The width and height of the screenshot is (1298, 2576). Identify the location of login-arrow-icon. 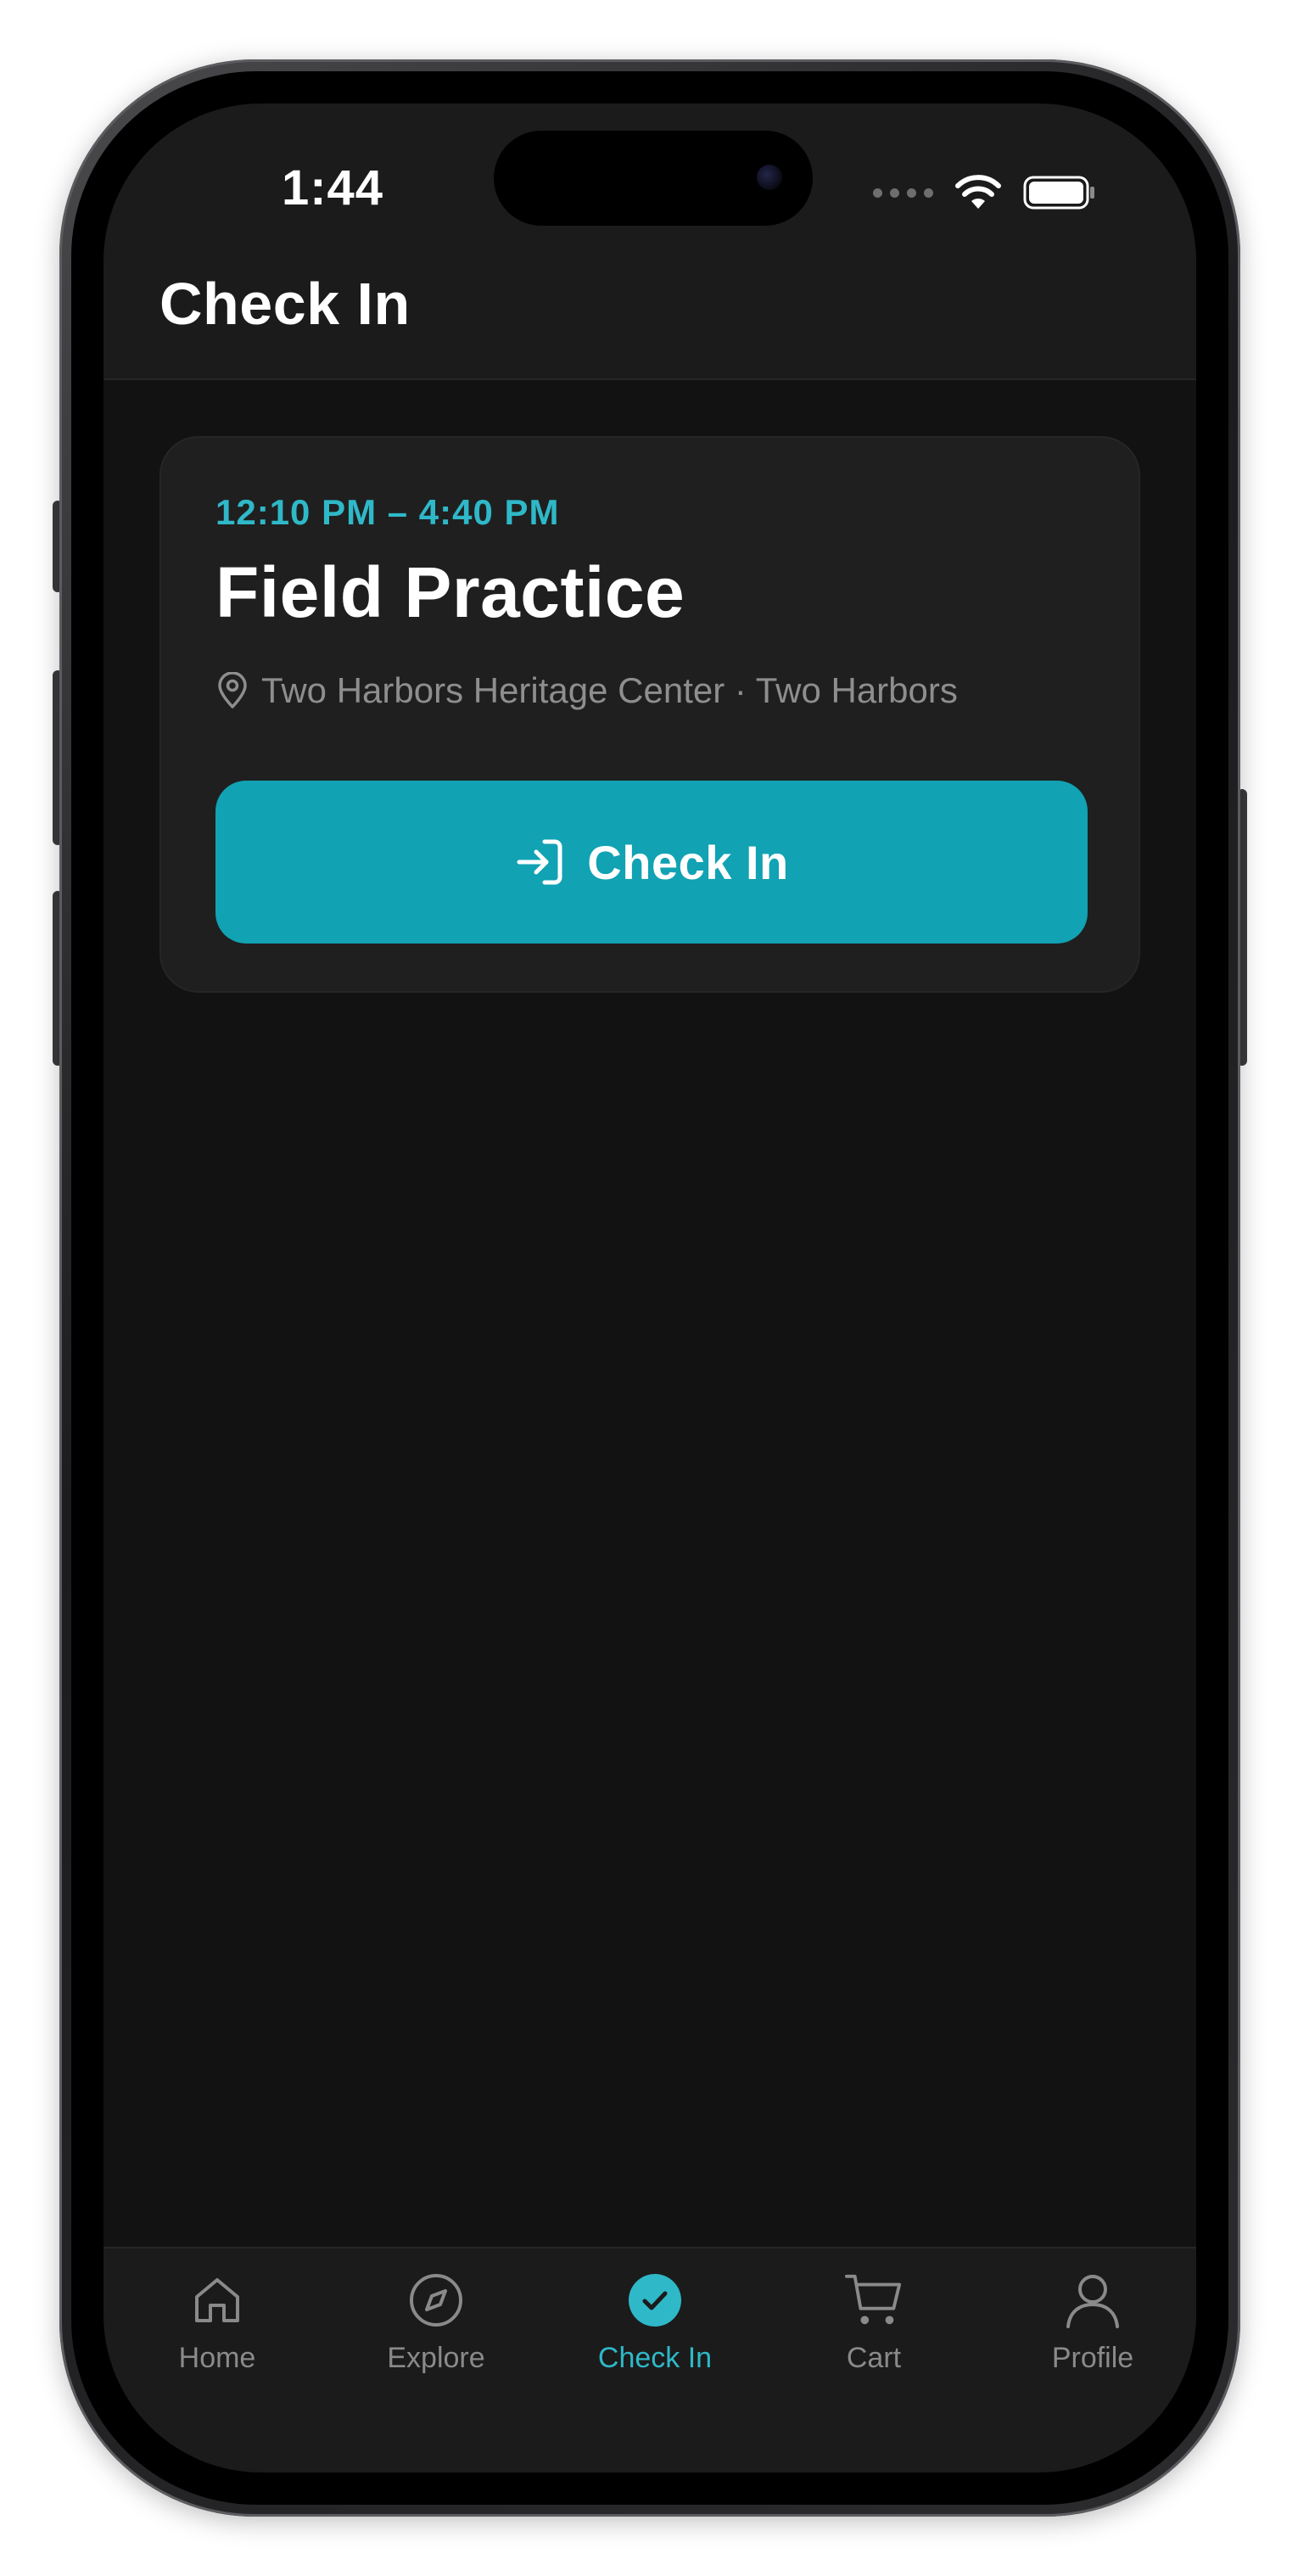
(539, 862).